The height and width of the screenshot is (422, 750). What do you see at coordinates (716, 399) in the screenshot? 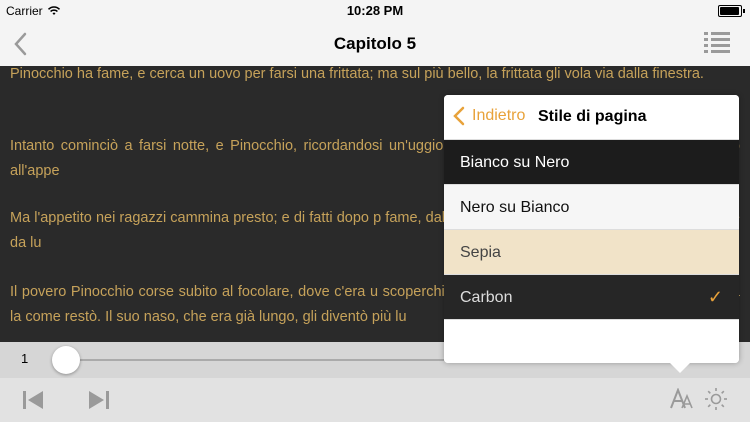
I see `brightness-icon` at bounding box center [716, 399].